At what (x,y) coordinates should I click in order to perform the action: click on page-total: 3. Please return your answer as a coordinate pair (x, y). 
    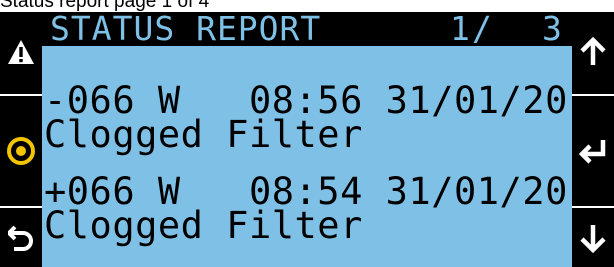
    Looking at the image, I should click on (552, 30).